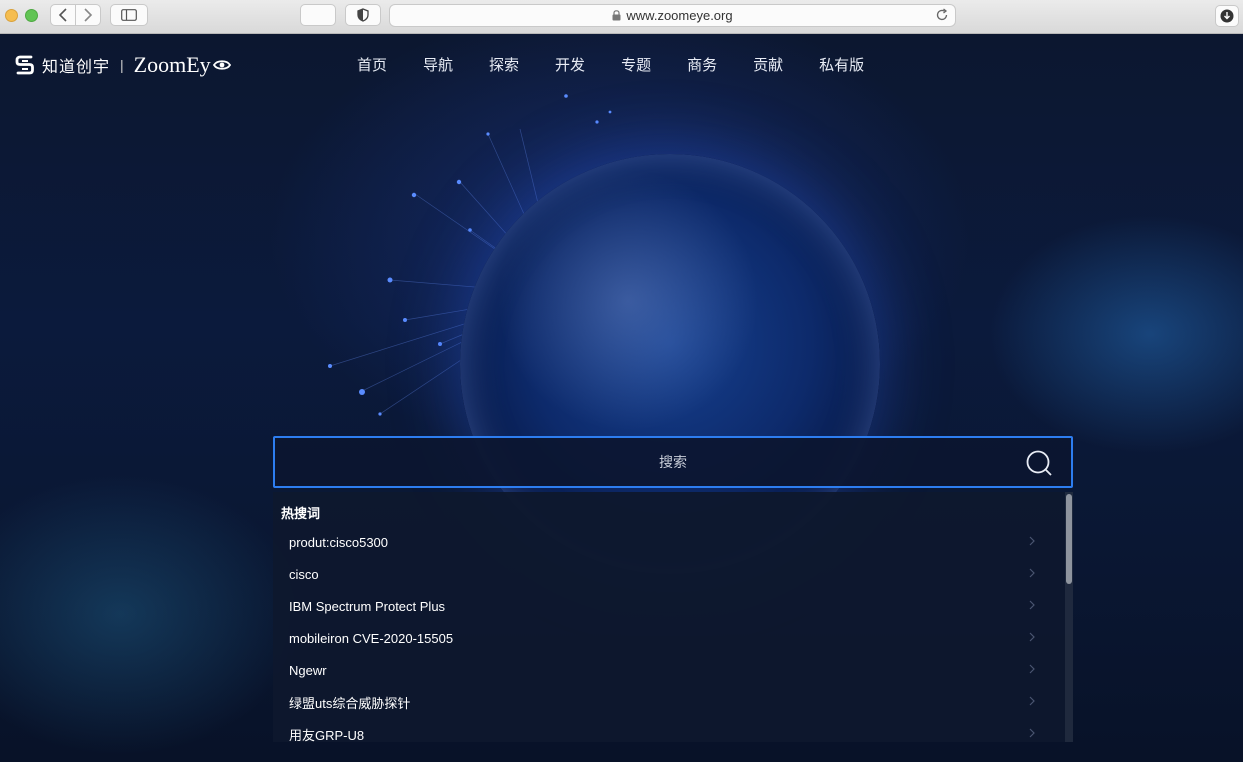 The image size is (1243, 762). I want to click on dropdown-scrollbar, so click(1069, 617).